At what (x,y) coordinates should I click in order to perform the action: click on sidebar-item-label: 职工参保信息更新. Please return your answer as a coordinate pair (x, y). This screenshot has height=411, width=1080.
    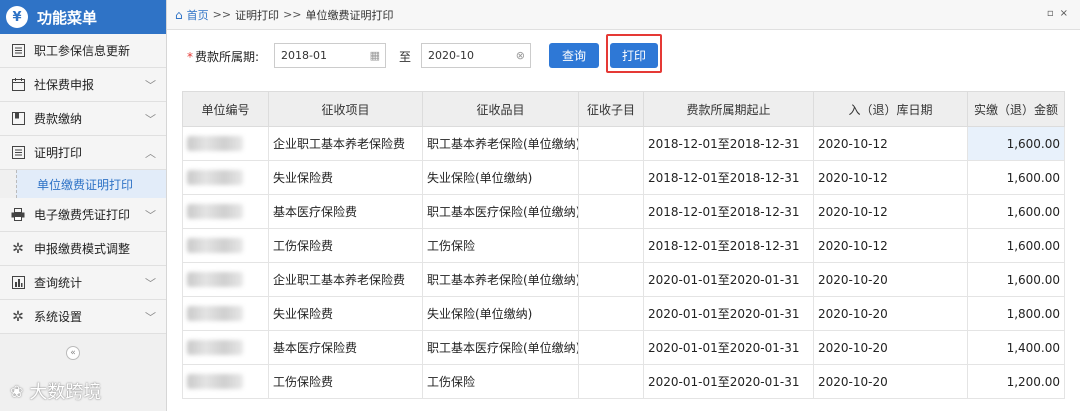
    Looking at the image, I should click on (82, 51).